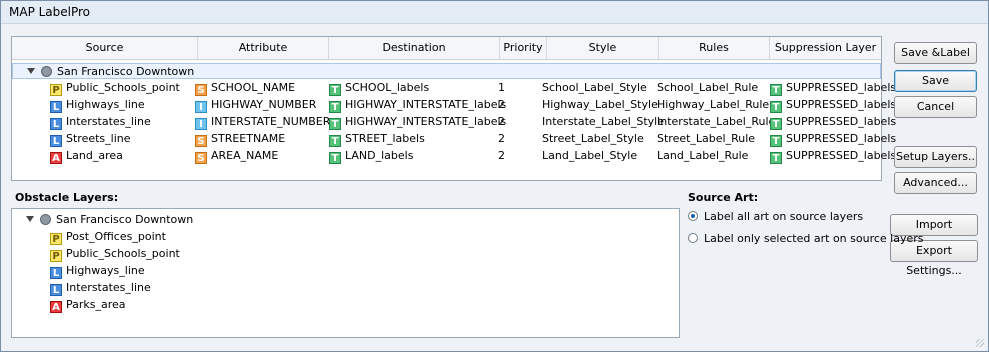 The image size is (989, 352). What do you see at coordinates (935, 81) in the screenshot?
I see `save-button: Save` at bounding box center [935, 81].